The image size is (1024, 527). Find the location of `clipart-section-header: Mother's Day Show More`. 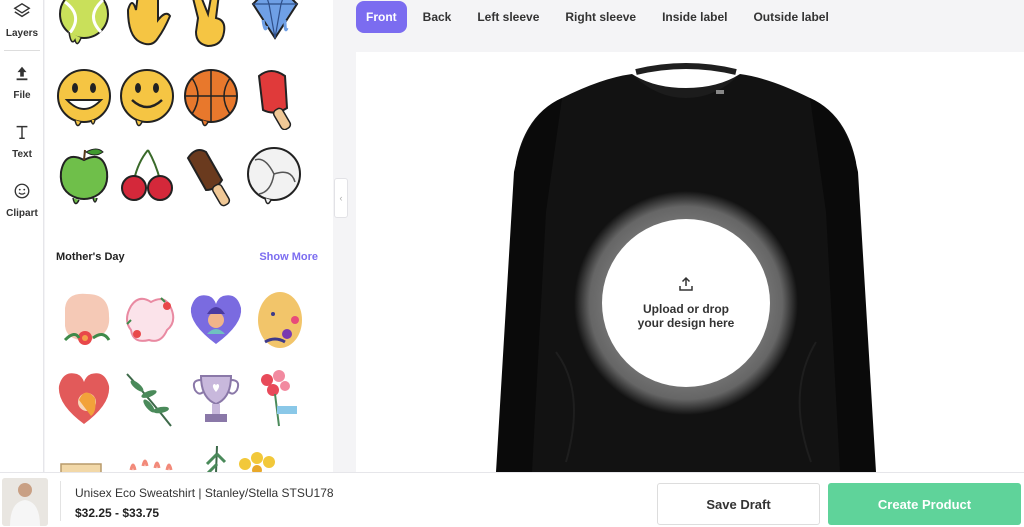

clipart-section-header: Mother's Day Show More is located at coordinates (187, 257).